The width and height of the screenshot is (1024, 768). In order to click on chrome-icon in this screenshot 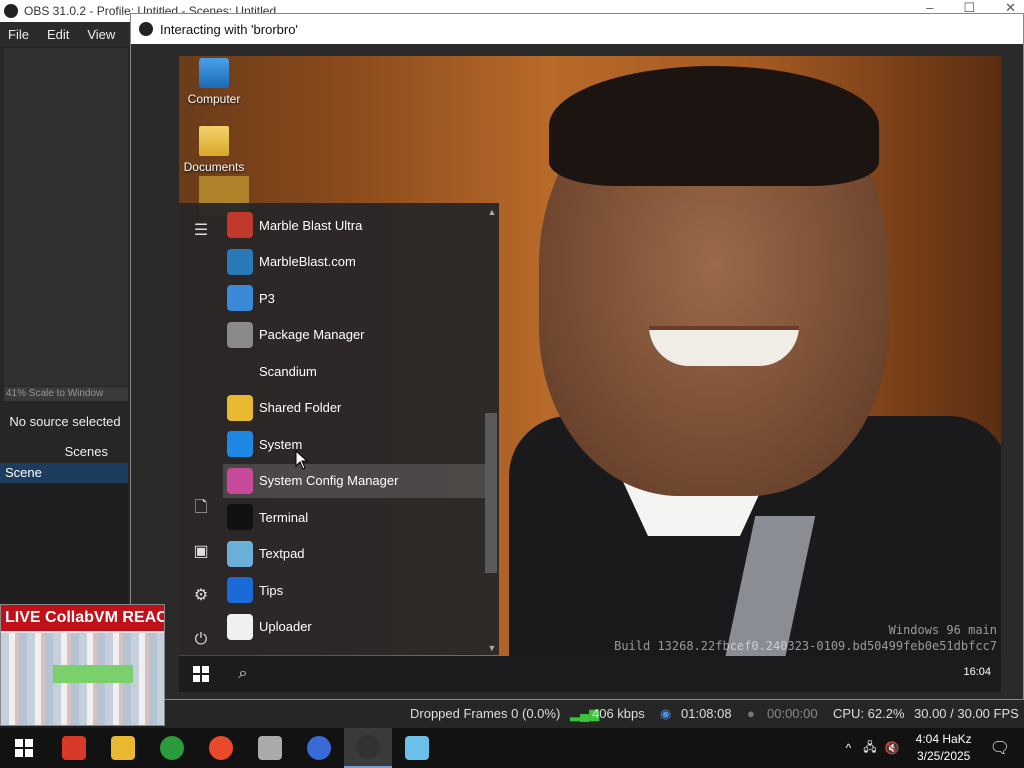, I will do `click(172, 748)`.